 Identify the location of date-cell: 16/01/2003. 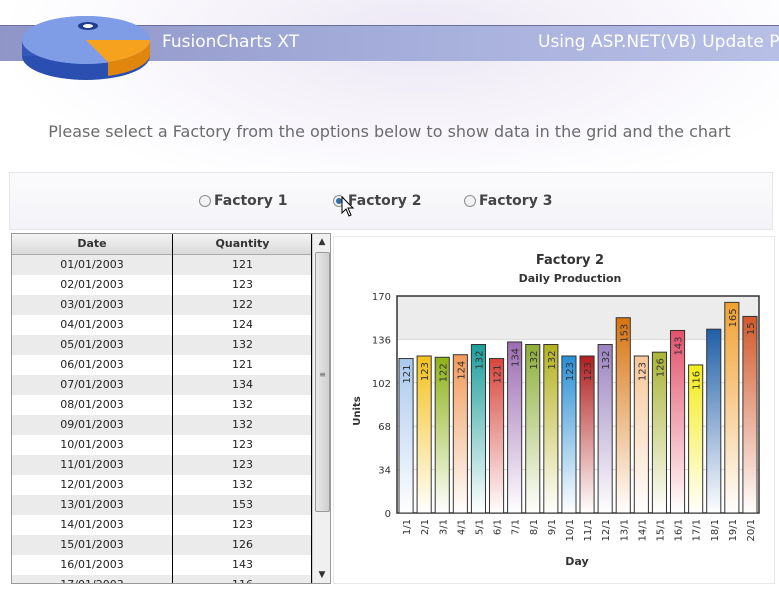
(92, 564).